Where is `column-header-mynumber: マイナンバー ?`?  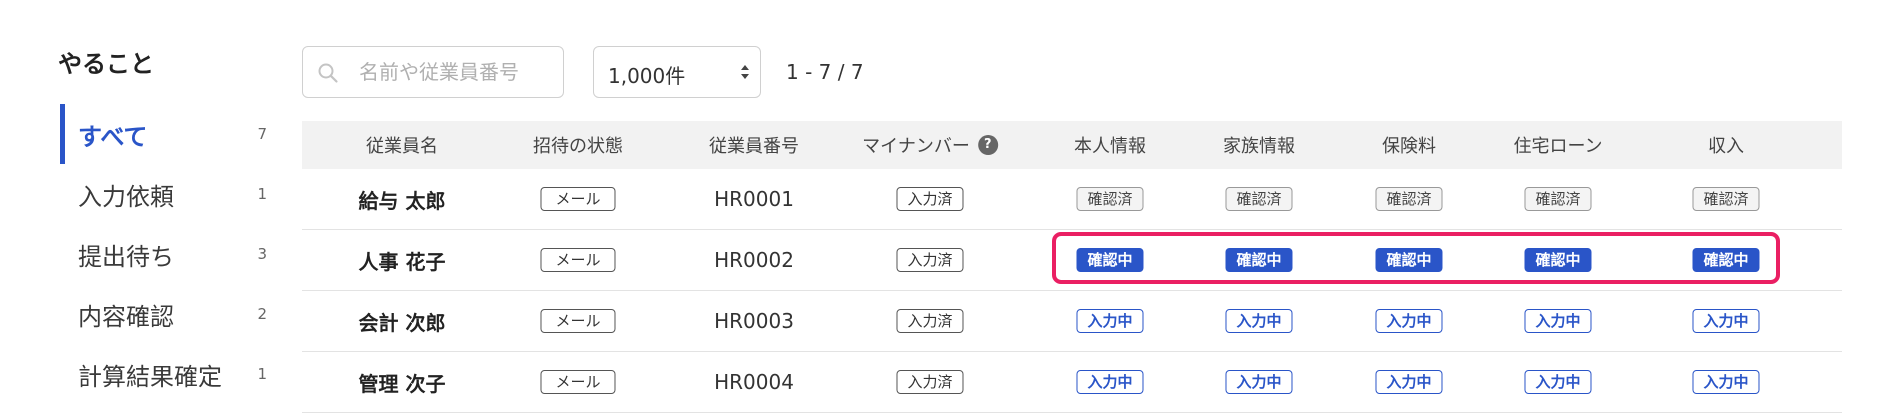 column-header-mynumber: マイナンバー ? is located at coordinates (930, 145).